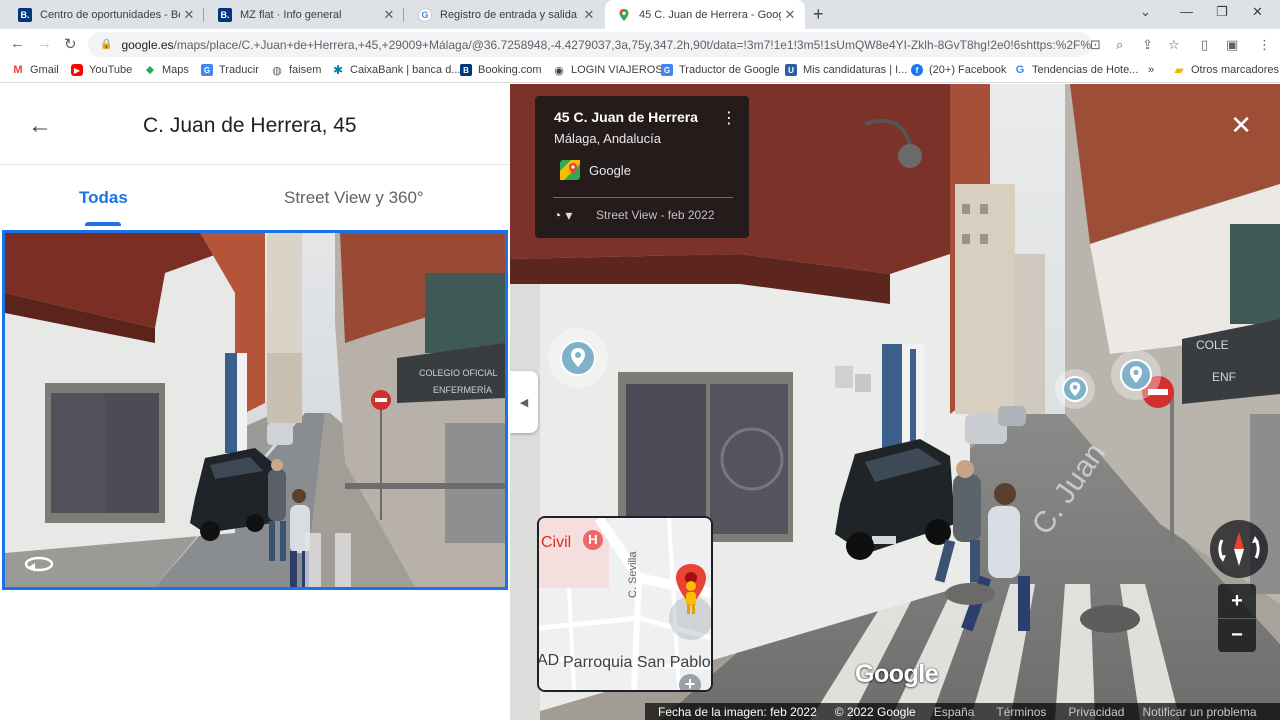  I want to click on capture-date-label: Street View - feb 2022, so click(655, 215).